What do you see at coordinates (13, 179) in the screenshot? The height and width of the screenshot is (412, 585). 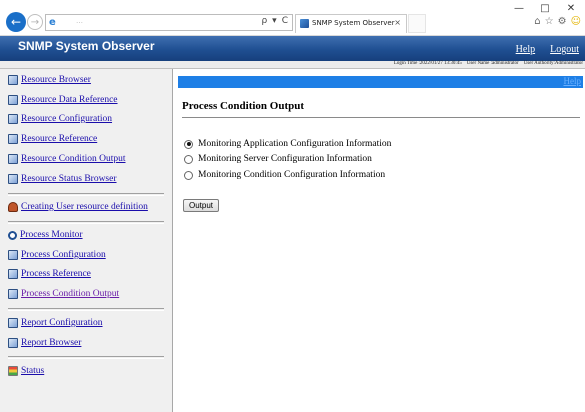 I see `resource-status-browser-icon` at bounding box center [13, 179].